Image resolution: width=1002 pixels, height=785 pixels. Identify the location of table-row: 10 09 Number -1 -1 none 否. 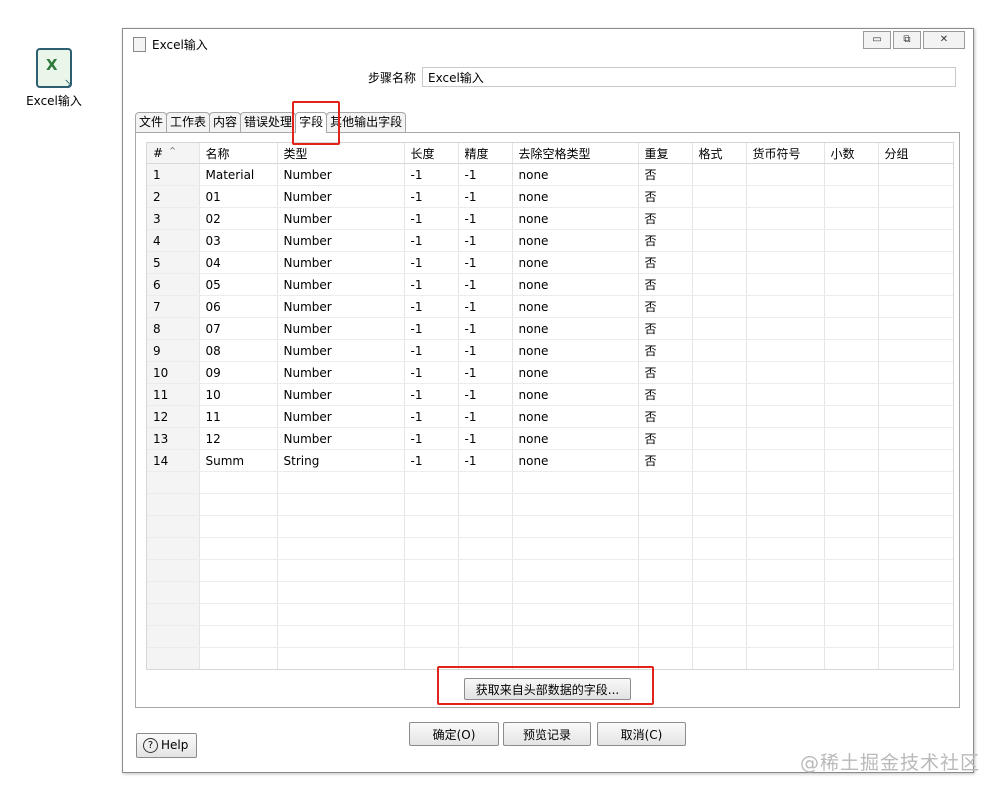
(550, 372).